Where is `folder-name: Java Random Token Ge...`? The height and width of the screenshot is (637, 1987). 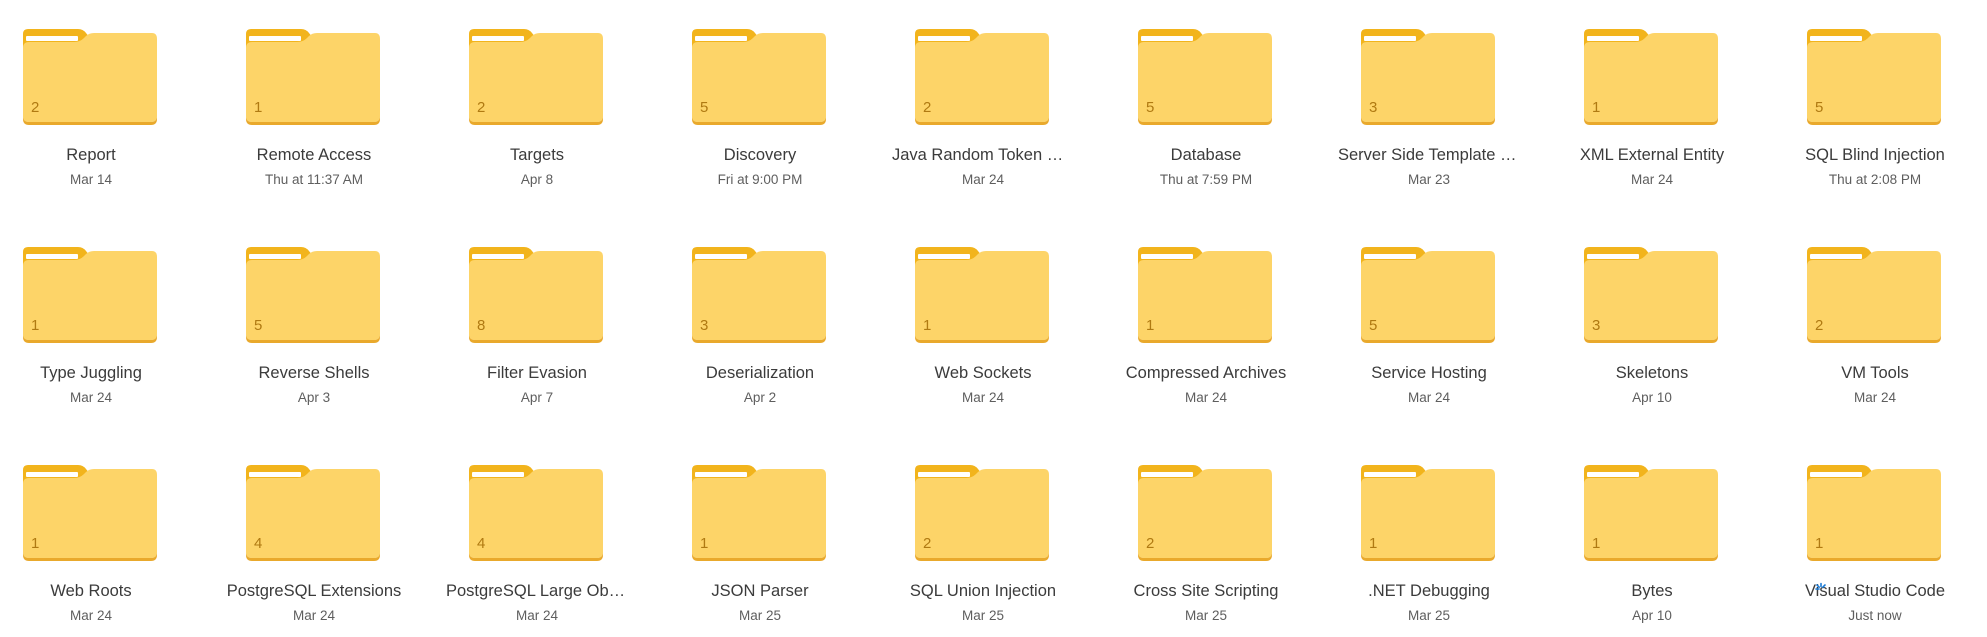
folder-name: Java Random Token Ge... is located at coordinates (983, 155).